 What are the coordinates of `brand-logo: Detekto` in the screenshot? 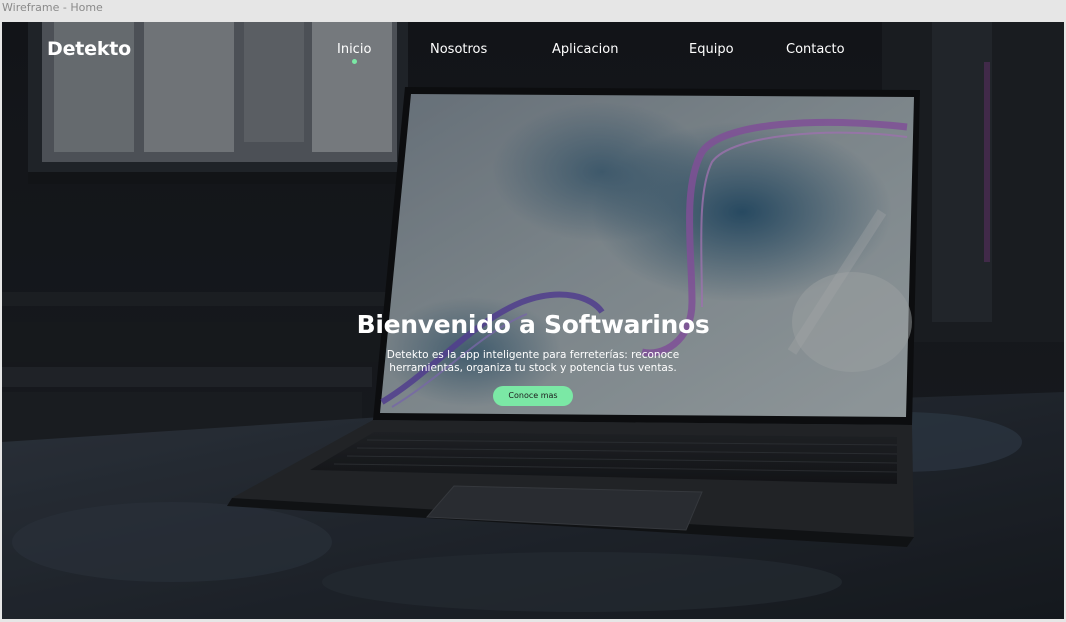 It's located at (89, 49).